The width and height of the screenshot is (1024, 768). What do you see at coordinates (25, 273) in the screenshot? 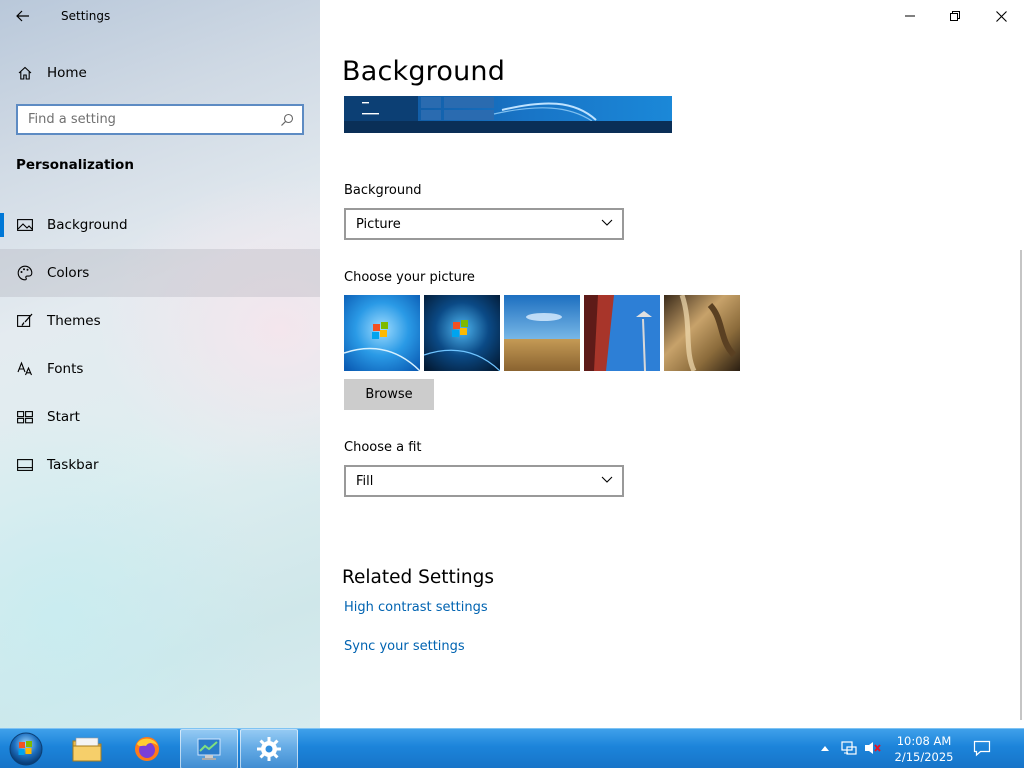
I see `palette-icon` at bounding box center [25, 273].